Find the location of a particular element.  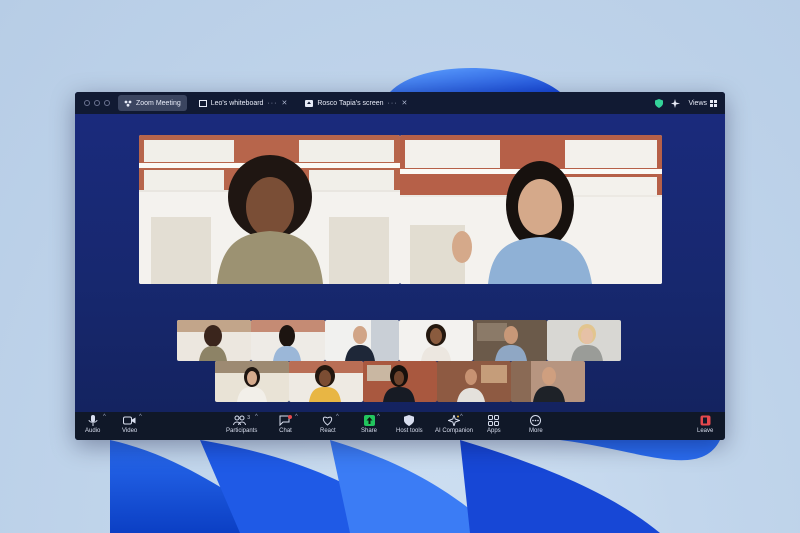

tab-zoom-meeting: Zoom Meeting is located at coordinates (152, 103).